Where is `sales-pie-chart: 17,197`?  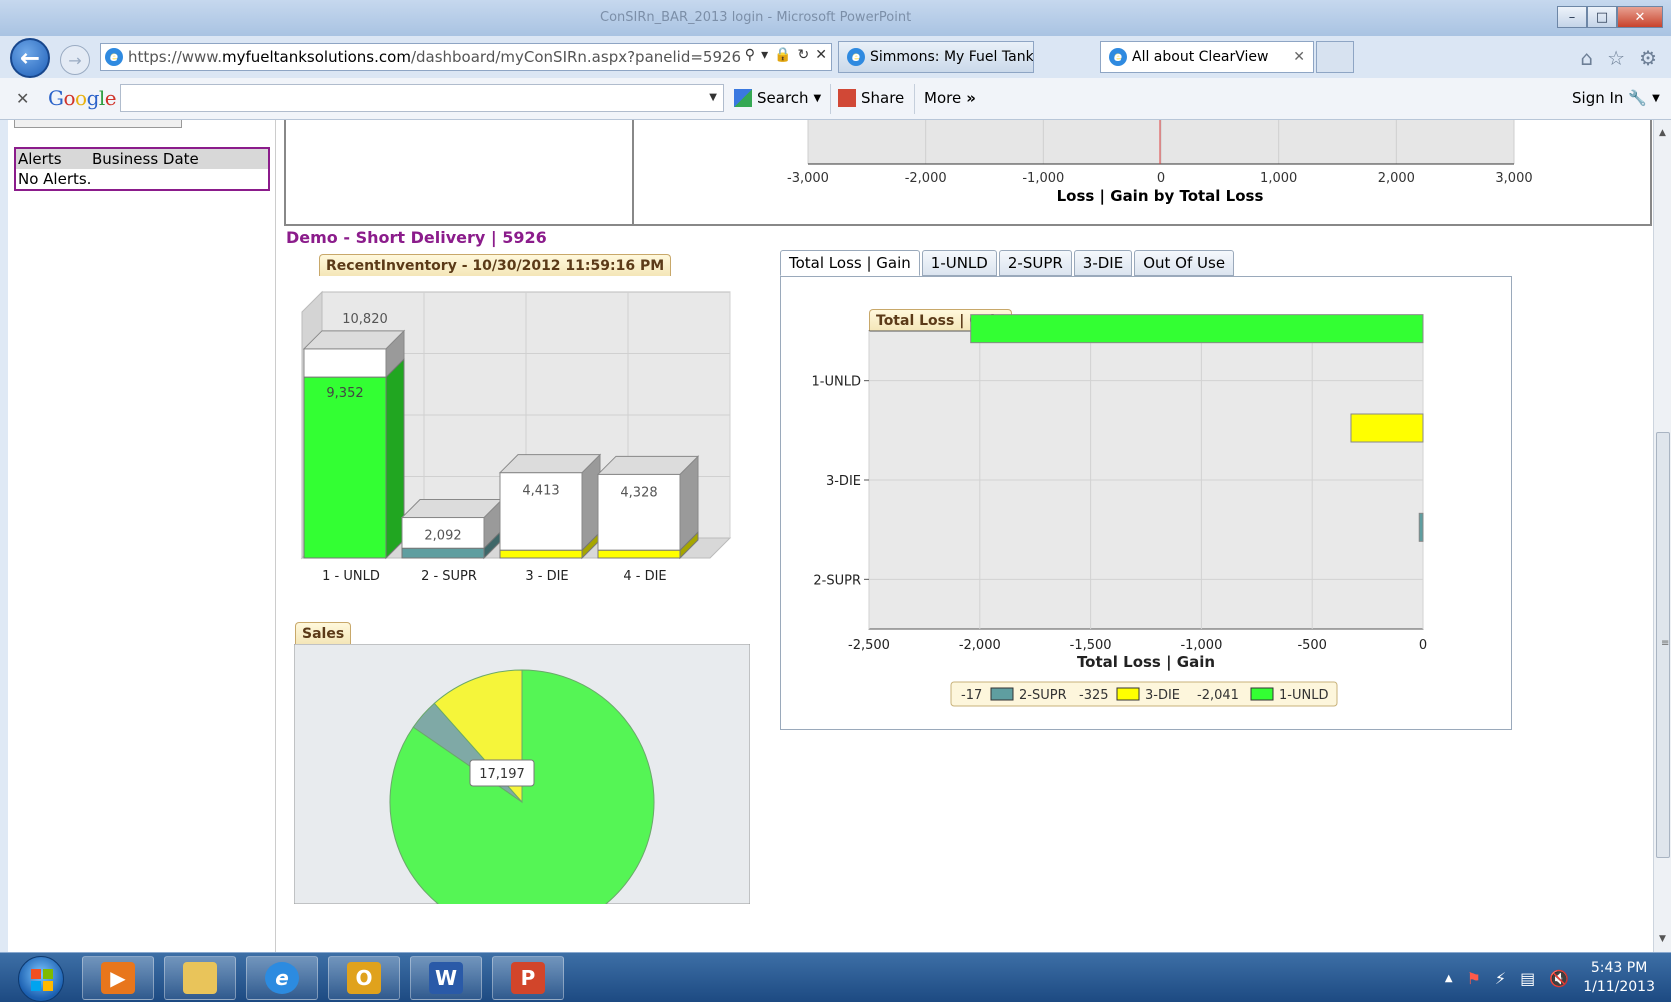 sales-pie-chart: 17,197 is located at coordinates (522, 774).